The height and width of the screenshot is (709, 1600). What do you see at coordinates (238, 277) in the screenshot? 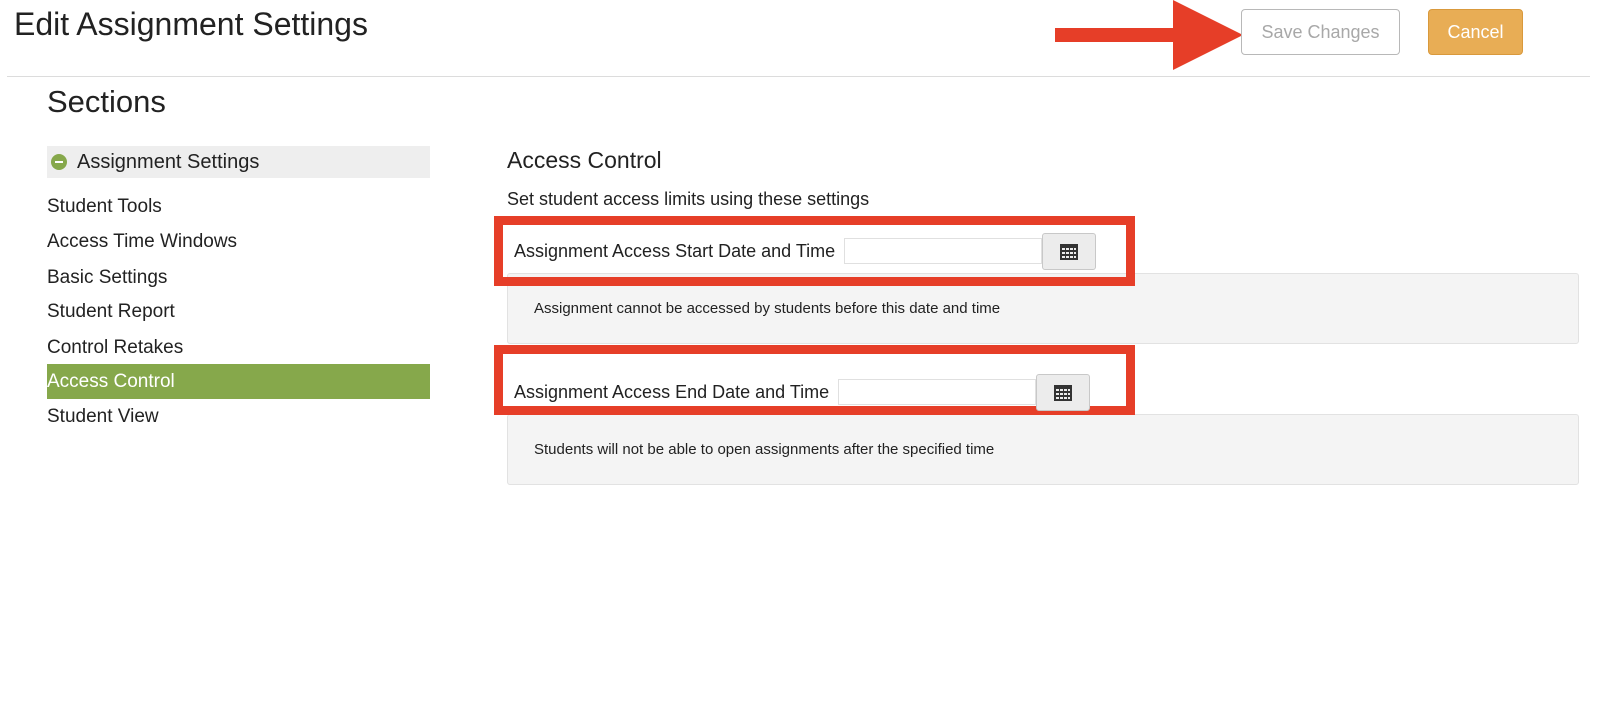
I see `sidebar-item-basic-settings: Basic Settings` at bounding box center [238, 277].